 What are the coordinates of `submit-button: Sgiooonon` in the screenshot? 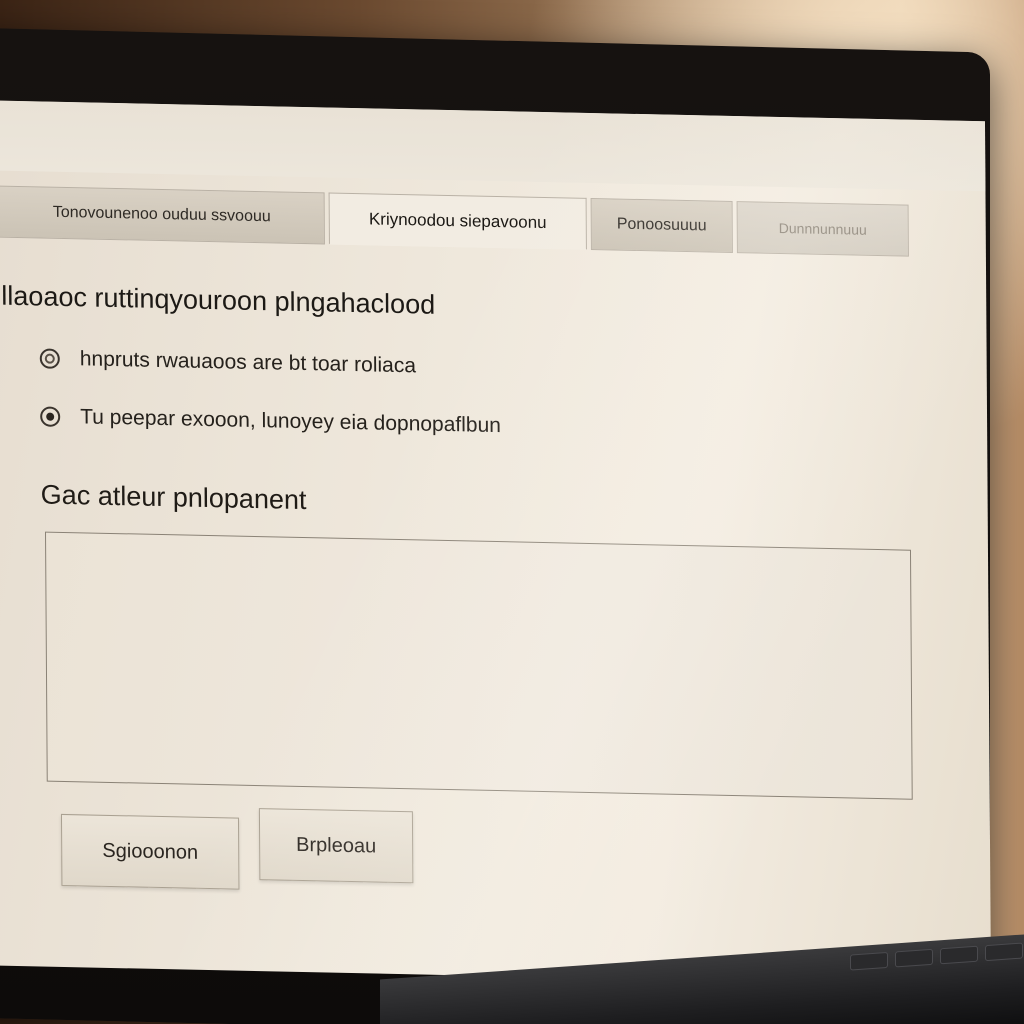 It's located at (150, 851).